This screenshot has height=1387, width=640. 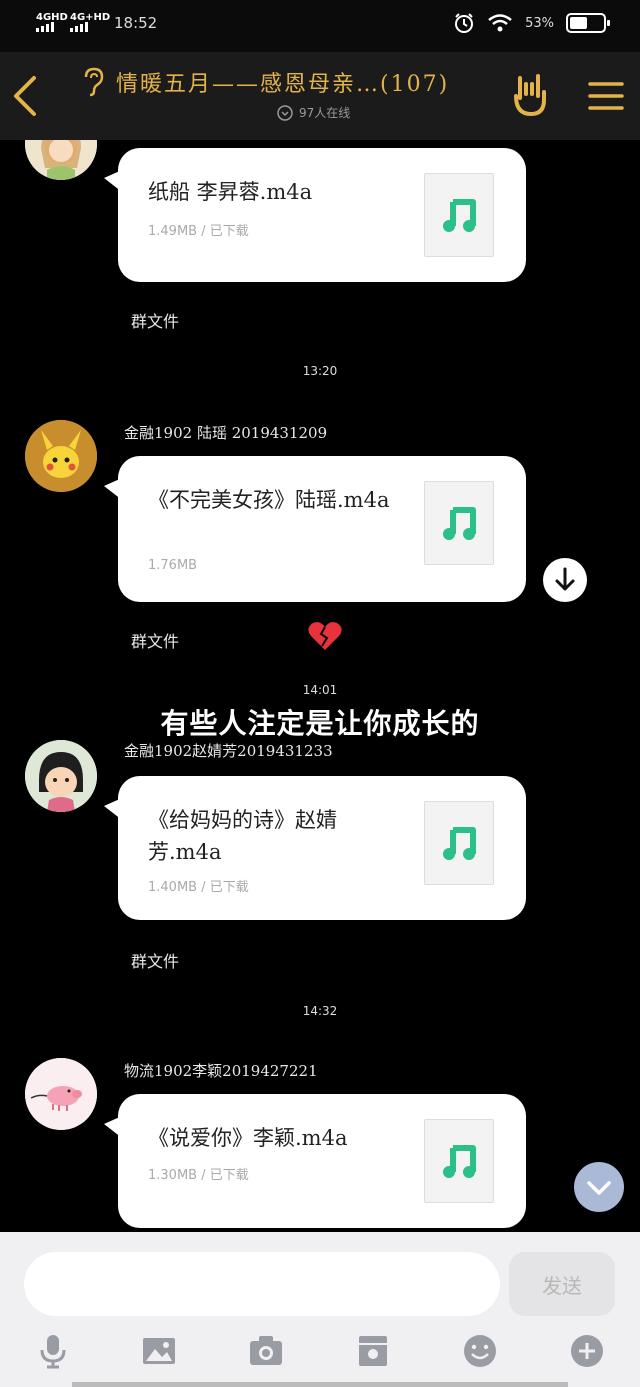 I want to click on chevron-down-icon, so click(x=599, y=1188).